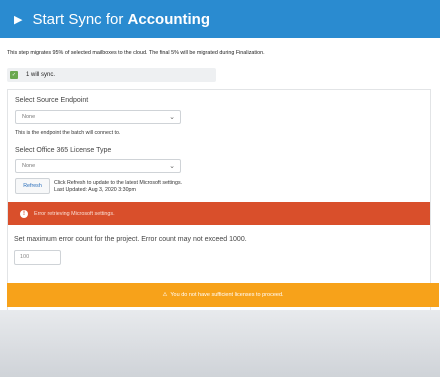  What do you see at coordinates (63, 150) in the screenshot?
I see `license-type-label: Select Office 365 License Type` at bounding box center [63, 150].